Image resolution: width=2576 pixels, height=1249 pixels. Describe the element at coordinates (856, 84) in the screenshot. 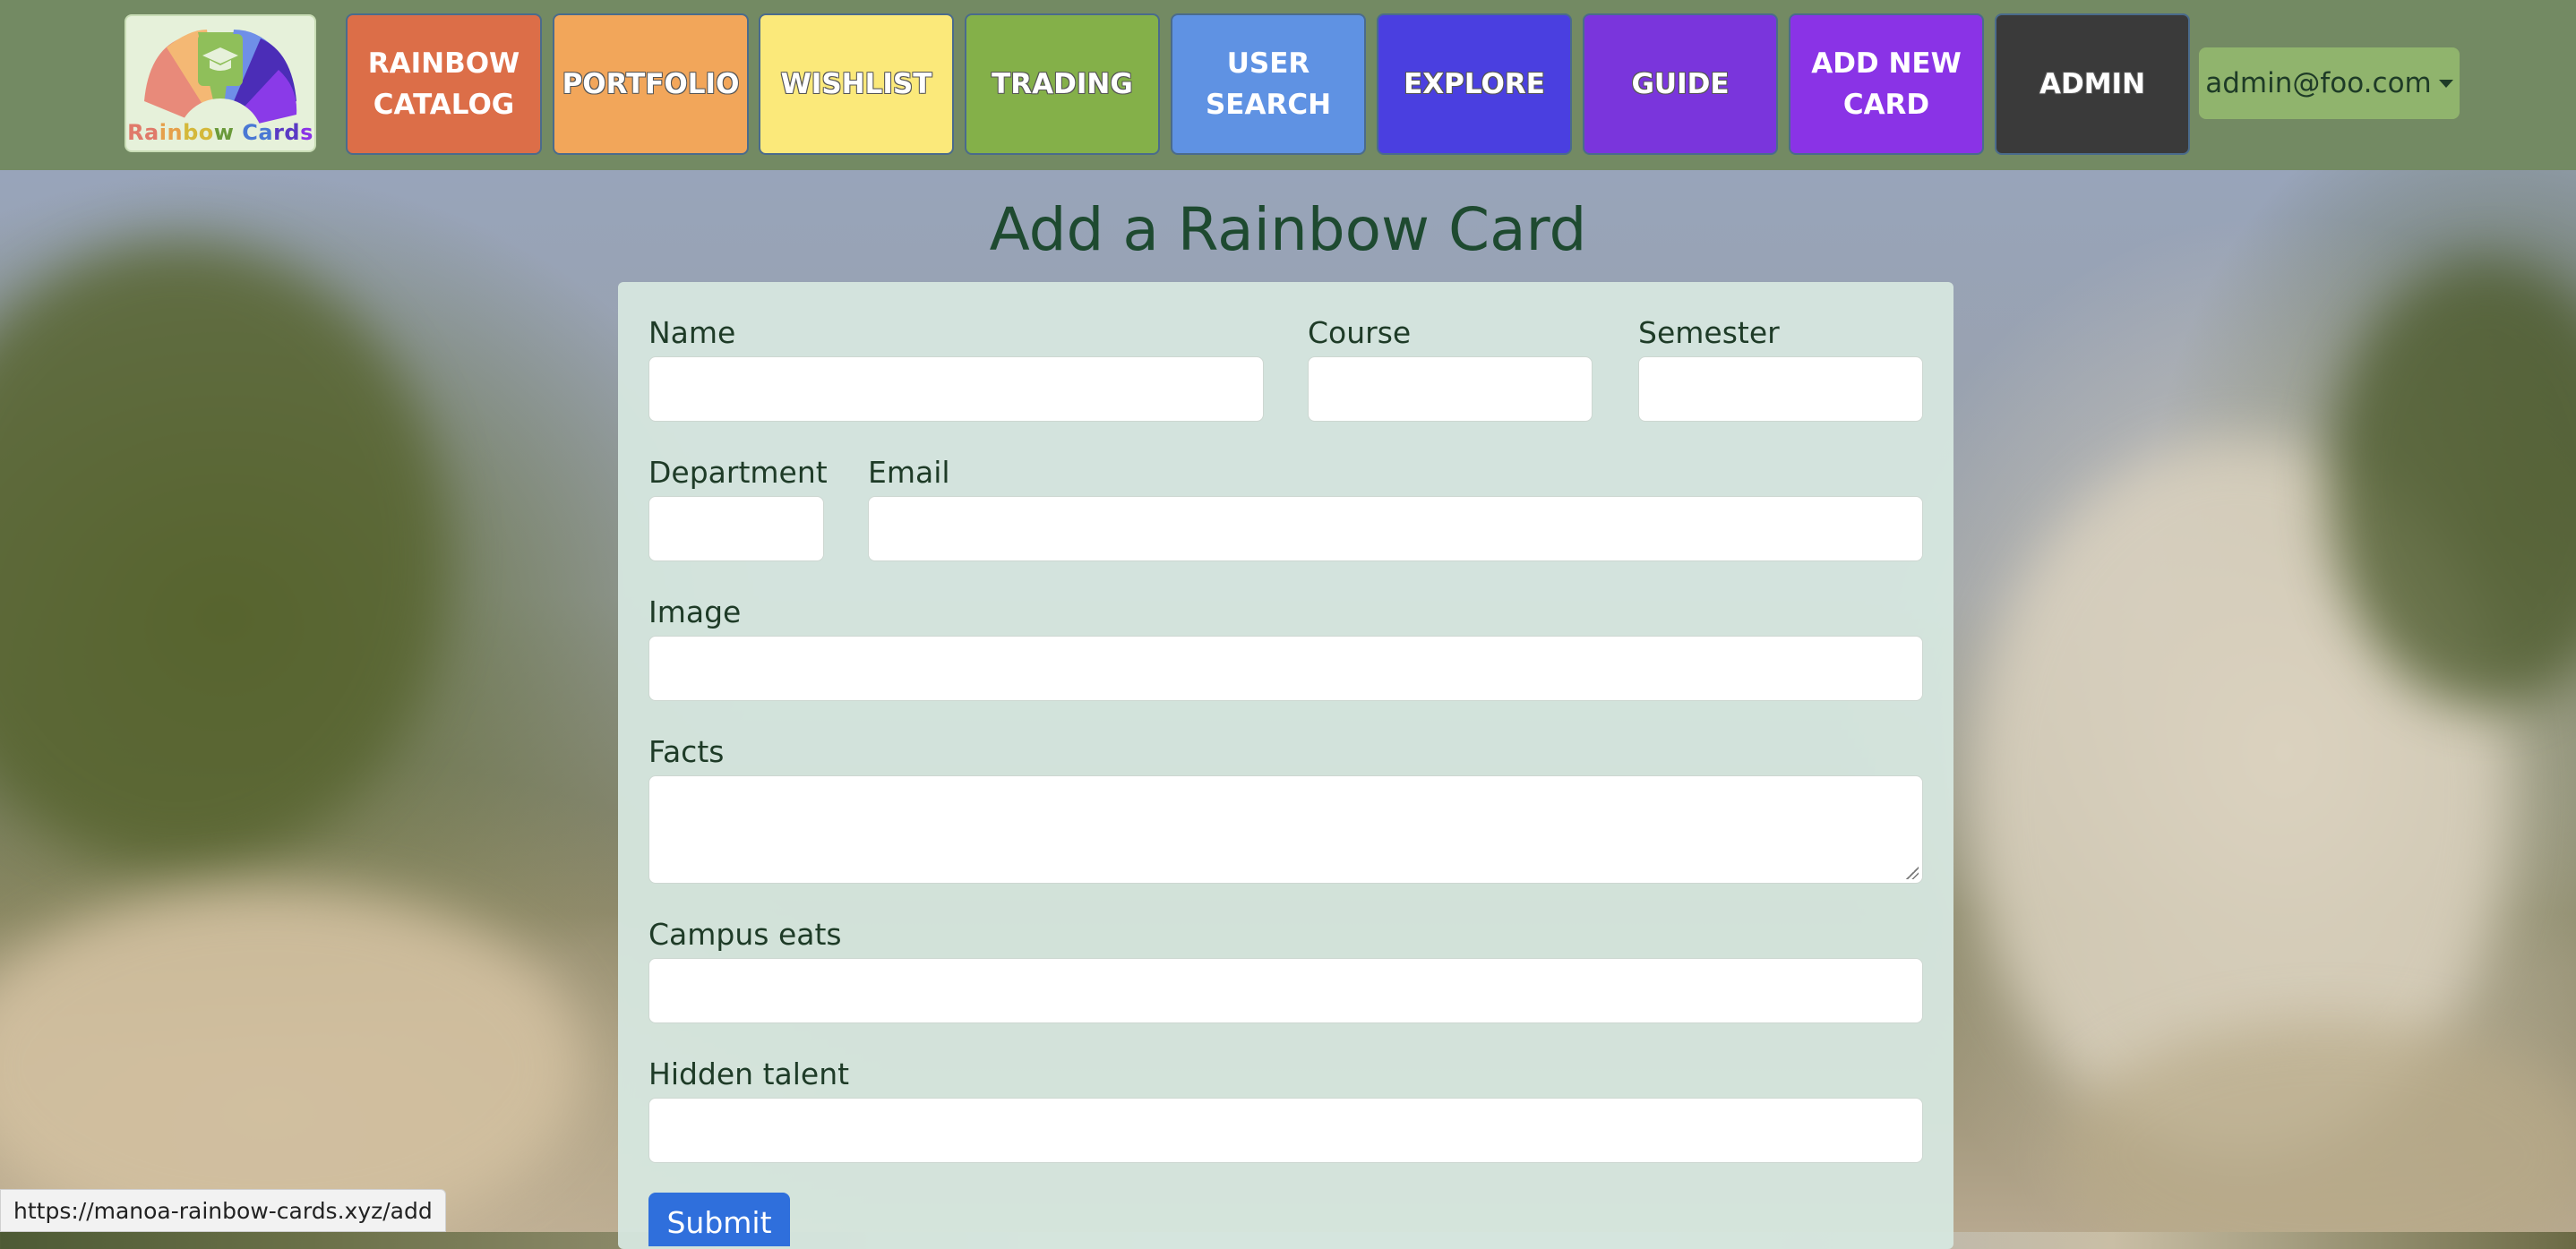

I see `nav-wishlist-button: WISHLIST` at that location.